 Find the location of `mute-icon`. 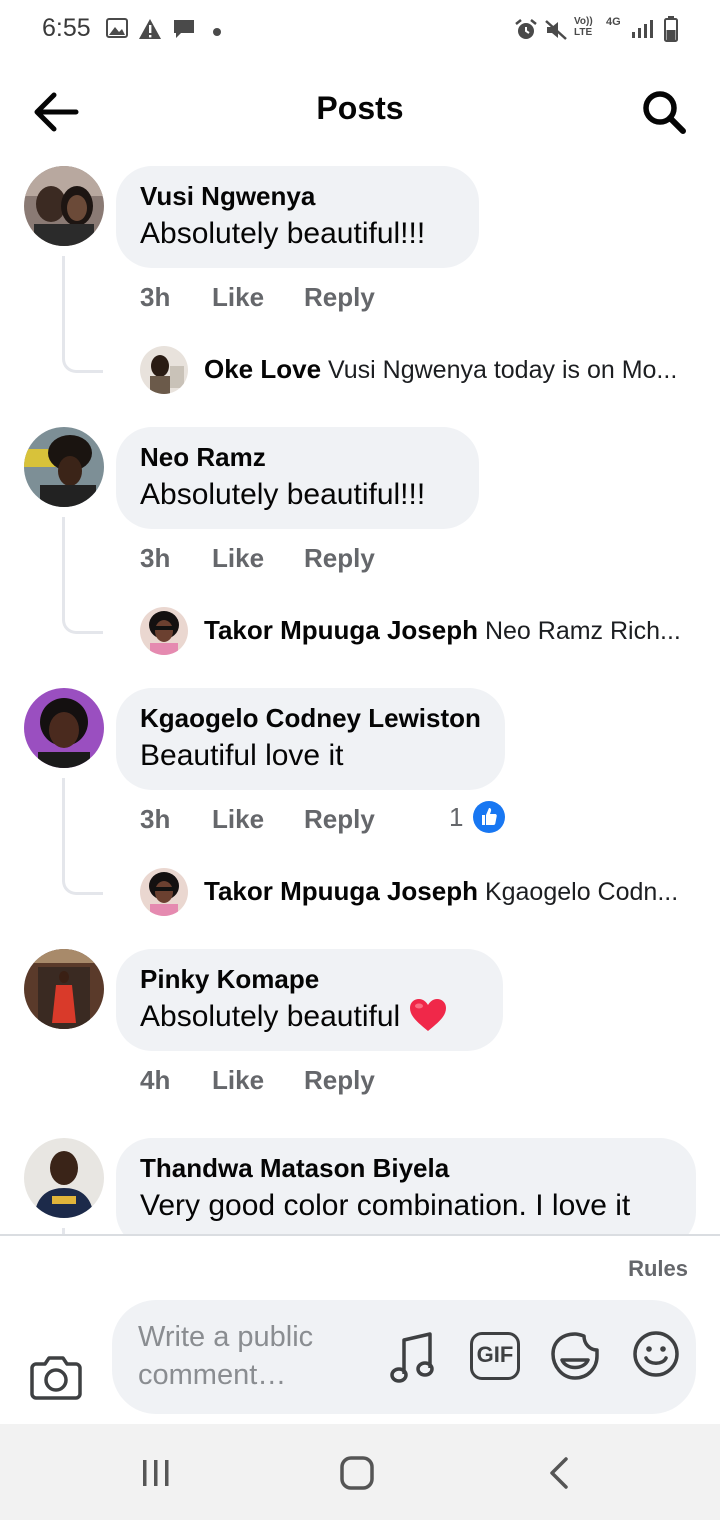

mute-icon is located at coordinates (556, 32).